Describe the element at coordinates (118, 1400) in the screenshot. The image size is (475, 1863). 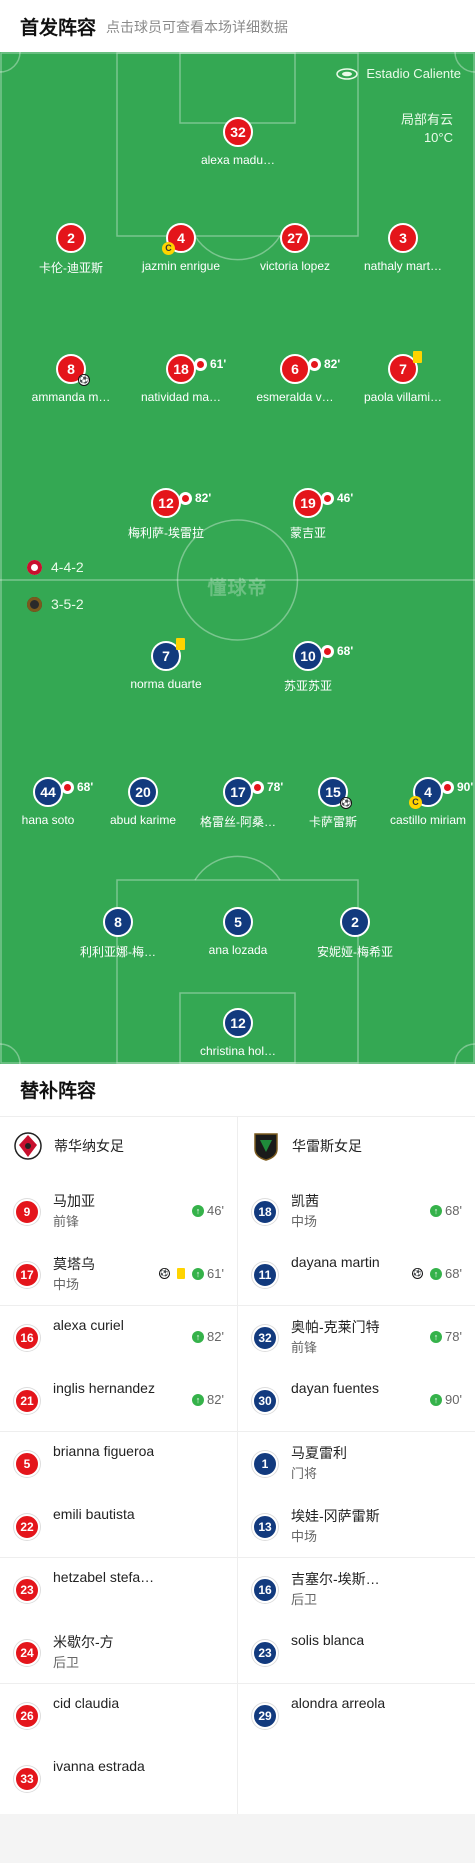
I see `substitute-row: 21 inglis hernandez ↑ 82'` at that location.